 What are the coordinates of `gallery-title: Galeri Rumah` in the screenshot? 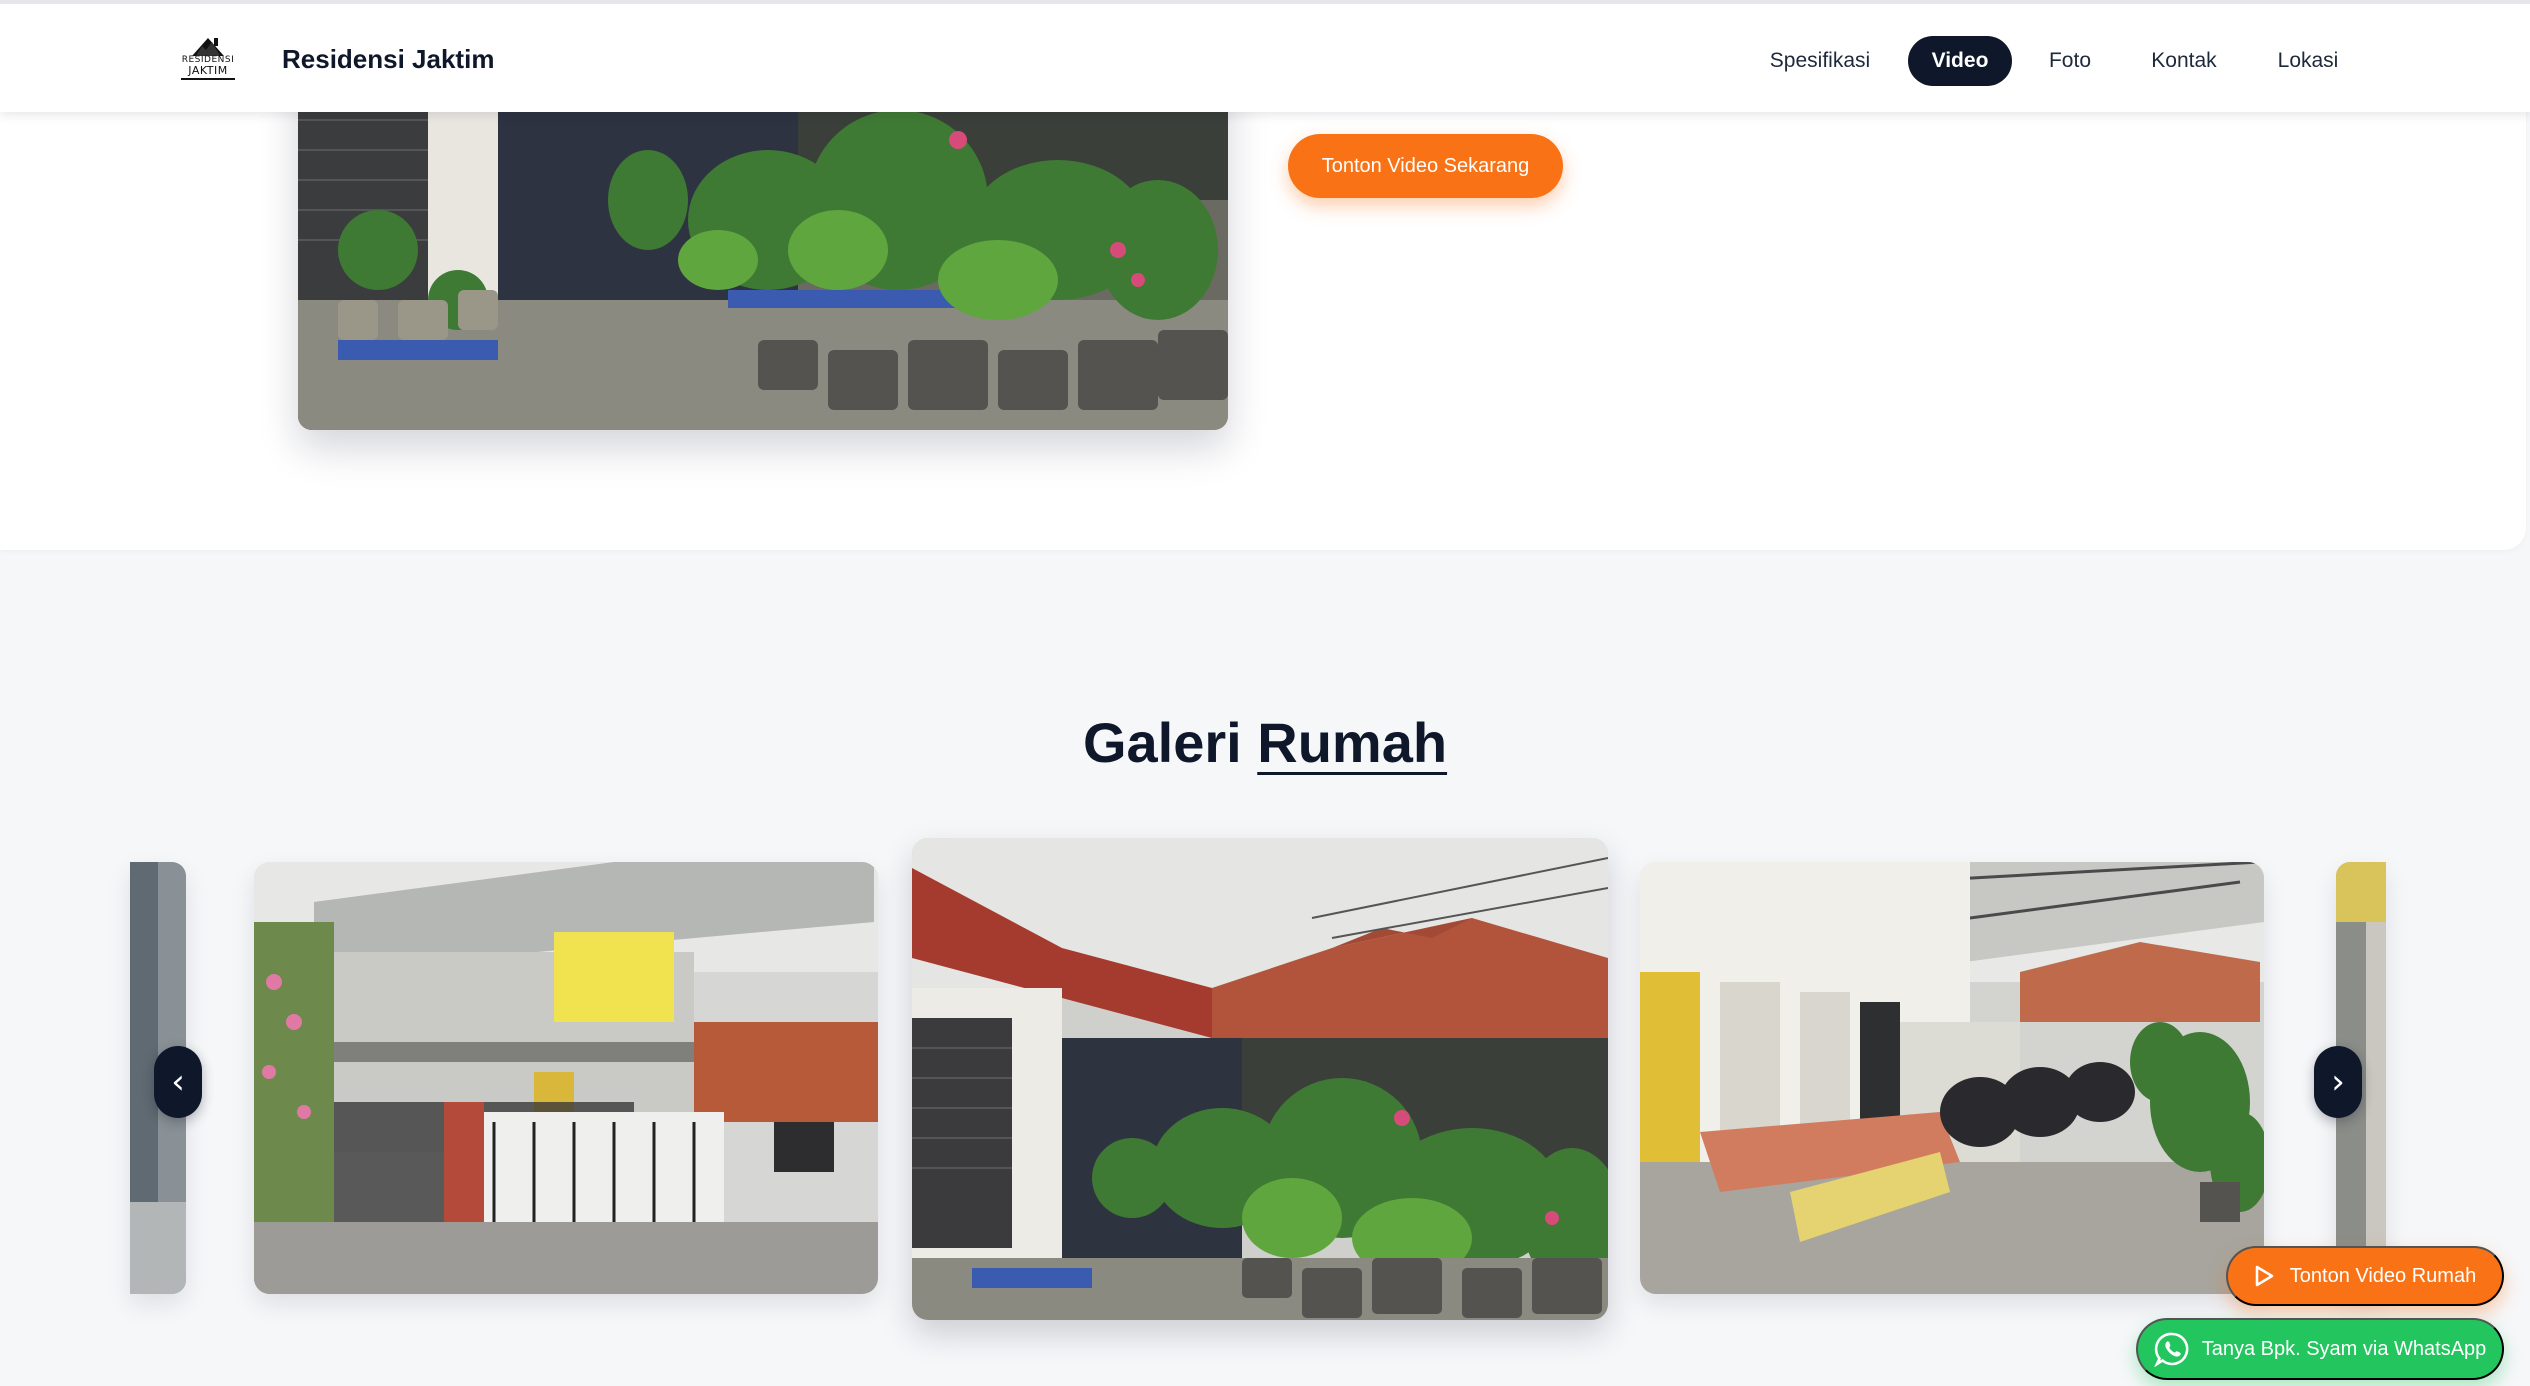 It's located at (1265, 742).